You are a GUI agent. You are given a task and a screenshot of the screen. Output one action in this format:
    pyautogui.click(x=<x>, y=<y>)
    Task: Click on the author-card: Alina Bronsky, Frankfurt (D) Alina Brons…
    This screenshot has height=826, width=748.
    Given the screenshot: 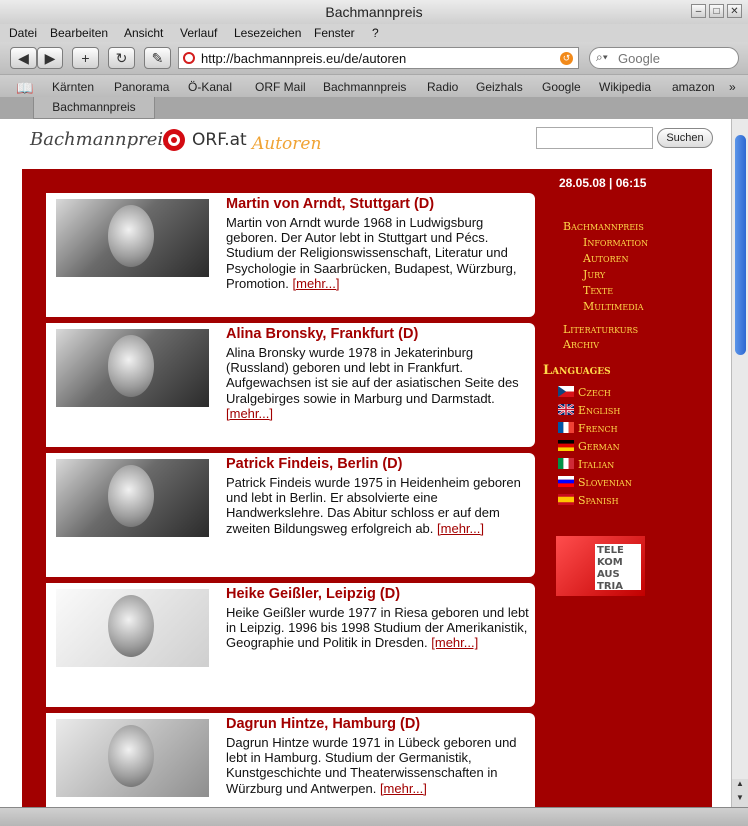 What is the action you would take?
    pyautogui.click(x=290, y=385)
    